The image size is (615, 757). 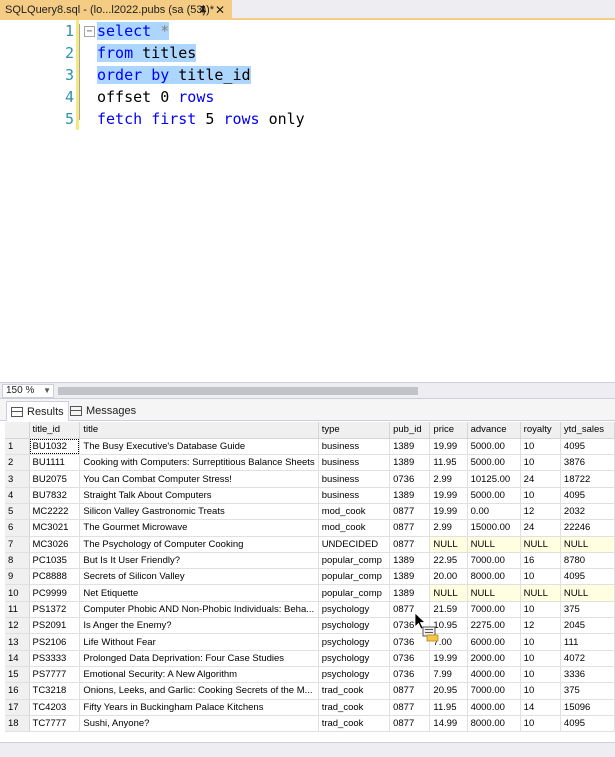 What do you see at coordinates (55, 479) in the screenshot?
I see `table-cell: BU2075` at bounding box center [55, 479].